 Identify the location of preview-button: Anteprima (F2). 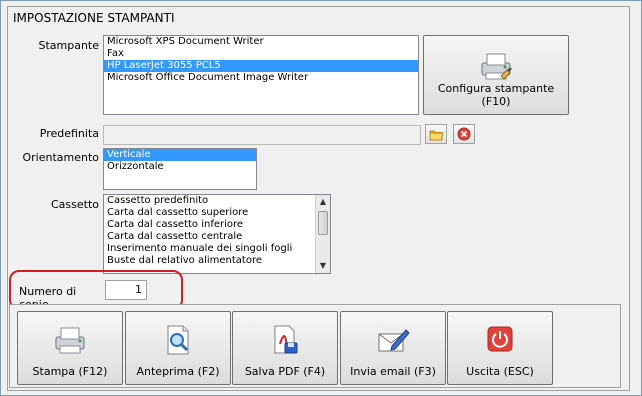
(178, 348).